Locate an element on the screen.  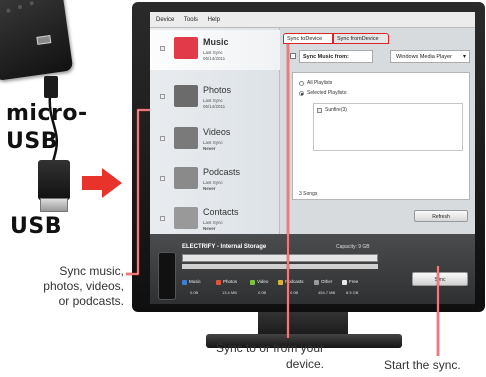
callout-sync-tabs: Sync to or from your device. is located at coordinates (269, 356).